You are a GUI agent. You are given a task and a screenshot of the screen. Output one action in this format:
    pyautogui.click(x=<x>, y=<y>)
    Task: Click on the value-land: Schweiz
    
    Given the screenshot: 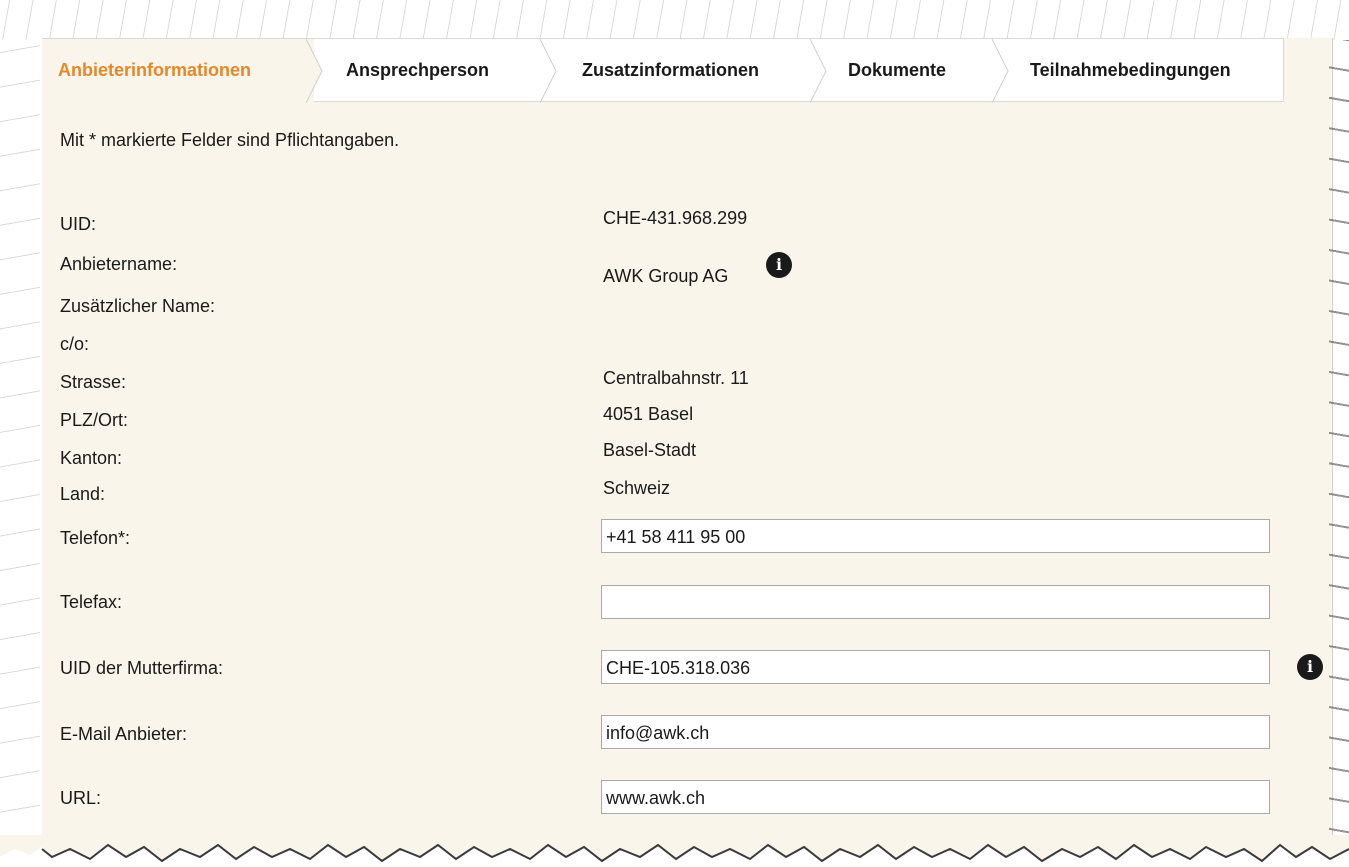 What is the action you would take?
    pyautogui.click(x=637, y=488)
    